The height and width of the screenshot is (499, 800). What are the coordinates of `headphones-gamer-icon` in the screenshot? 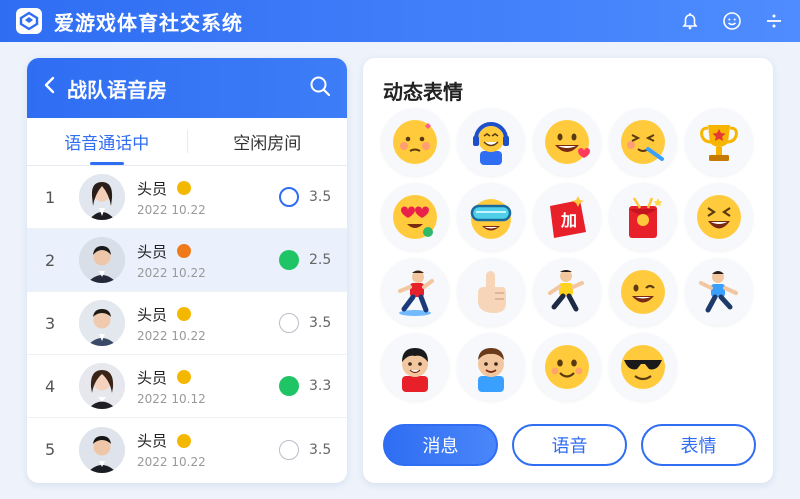 It's located at (491, 142).